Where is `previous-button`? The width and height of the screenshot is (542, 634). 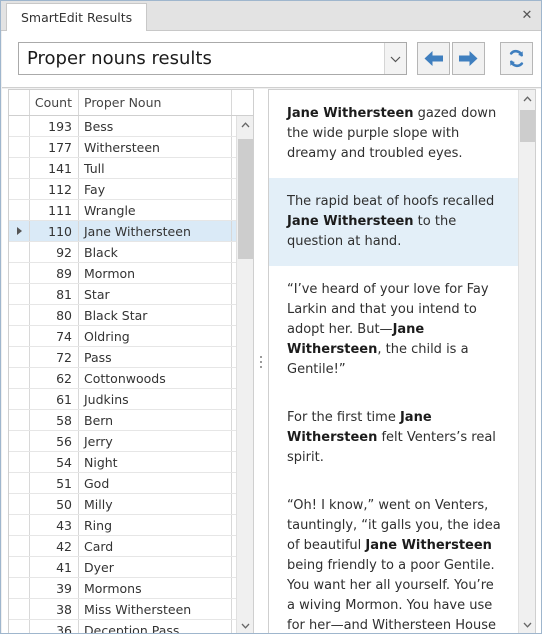
previous-button is located at coordinates (433, 58).